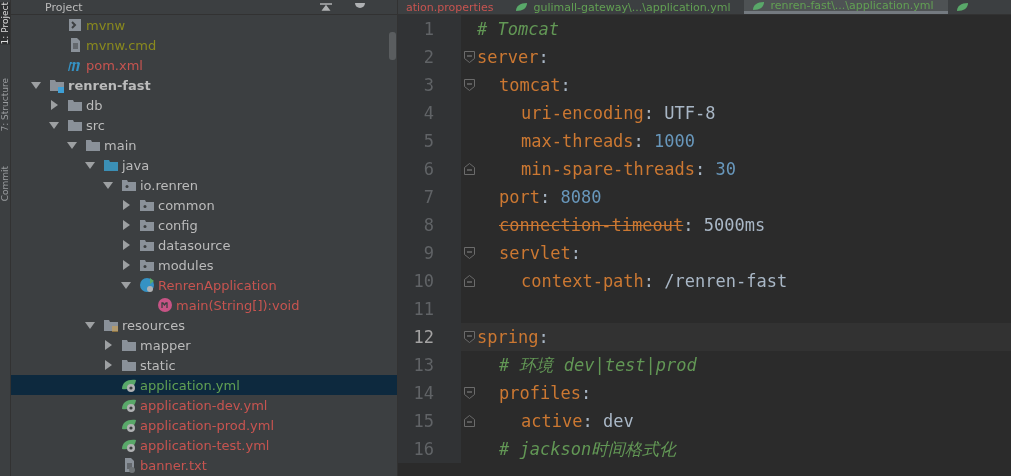 Image resolution: width=1011 pixels, height=476 pixels. What do you see at coordinates (545, 393) in the screenshot?
I see `code-line: profiles:` at bounding box center [545, 393].